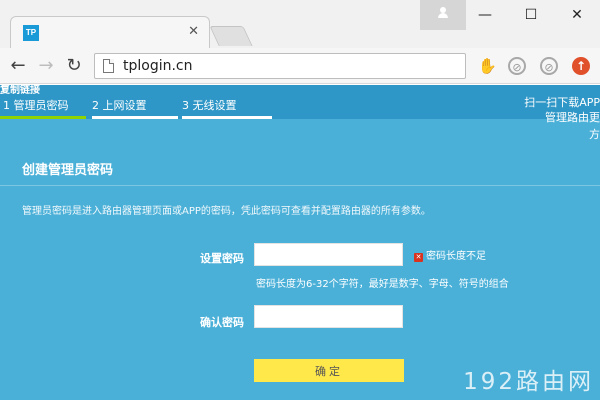 This screenshot has height=400, width=600. What do you see at coordinates (382, 284) in the screenshot?
I see `password-hint: 密码长度为6-32个字符，最好是数字、字母、符号的组合` at bounding box center [382, 284].